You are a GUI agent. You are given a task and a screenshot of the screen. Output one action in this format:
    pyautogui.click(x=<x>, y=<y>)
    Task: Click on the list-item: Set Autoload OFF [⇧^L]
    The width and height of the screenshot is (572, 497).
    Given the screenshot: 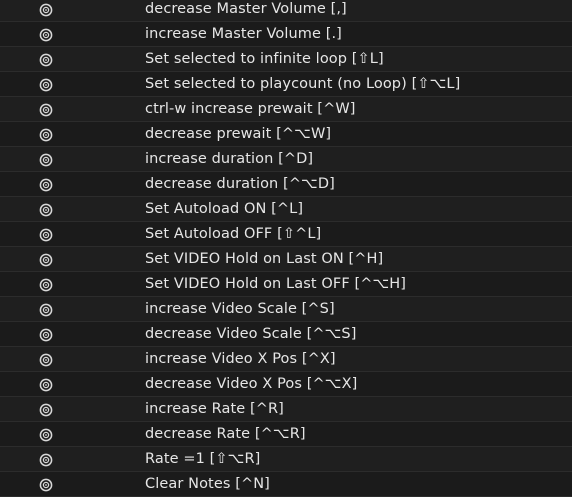 What is the action you would take?
    pyautogui.click(x=286, y=234)
    